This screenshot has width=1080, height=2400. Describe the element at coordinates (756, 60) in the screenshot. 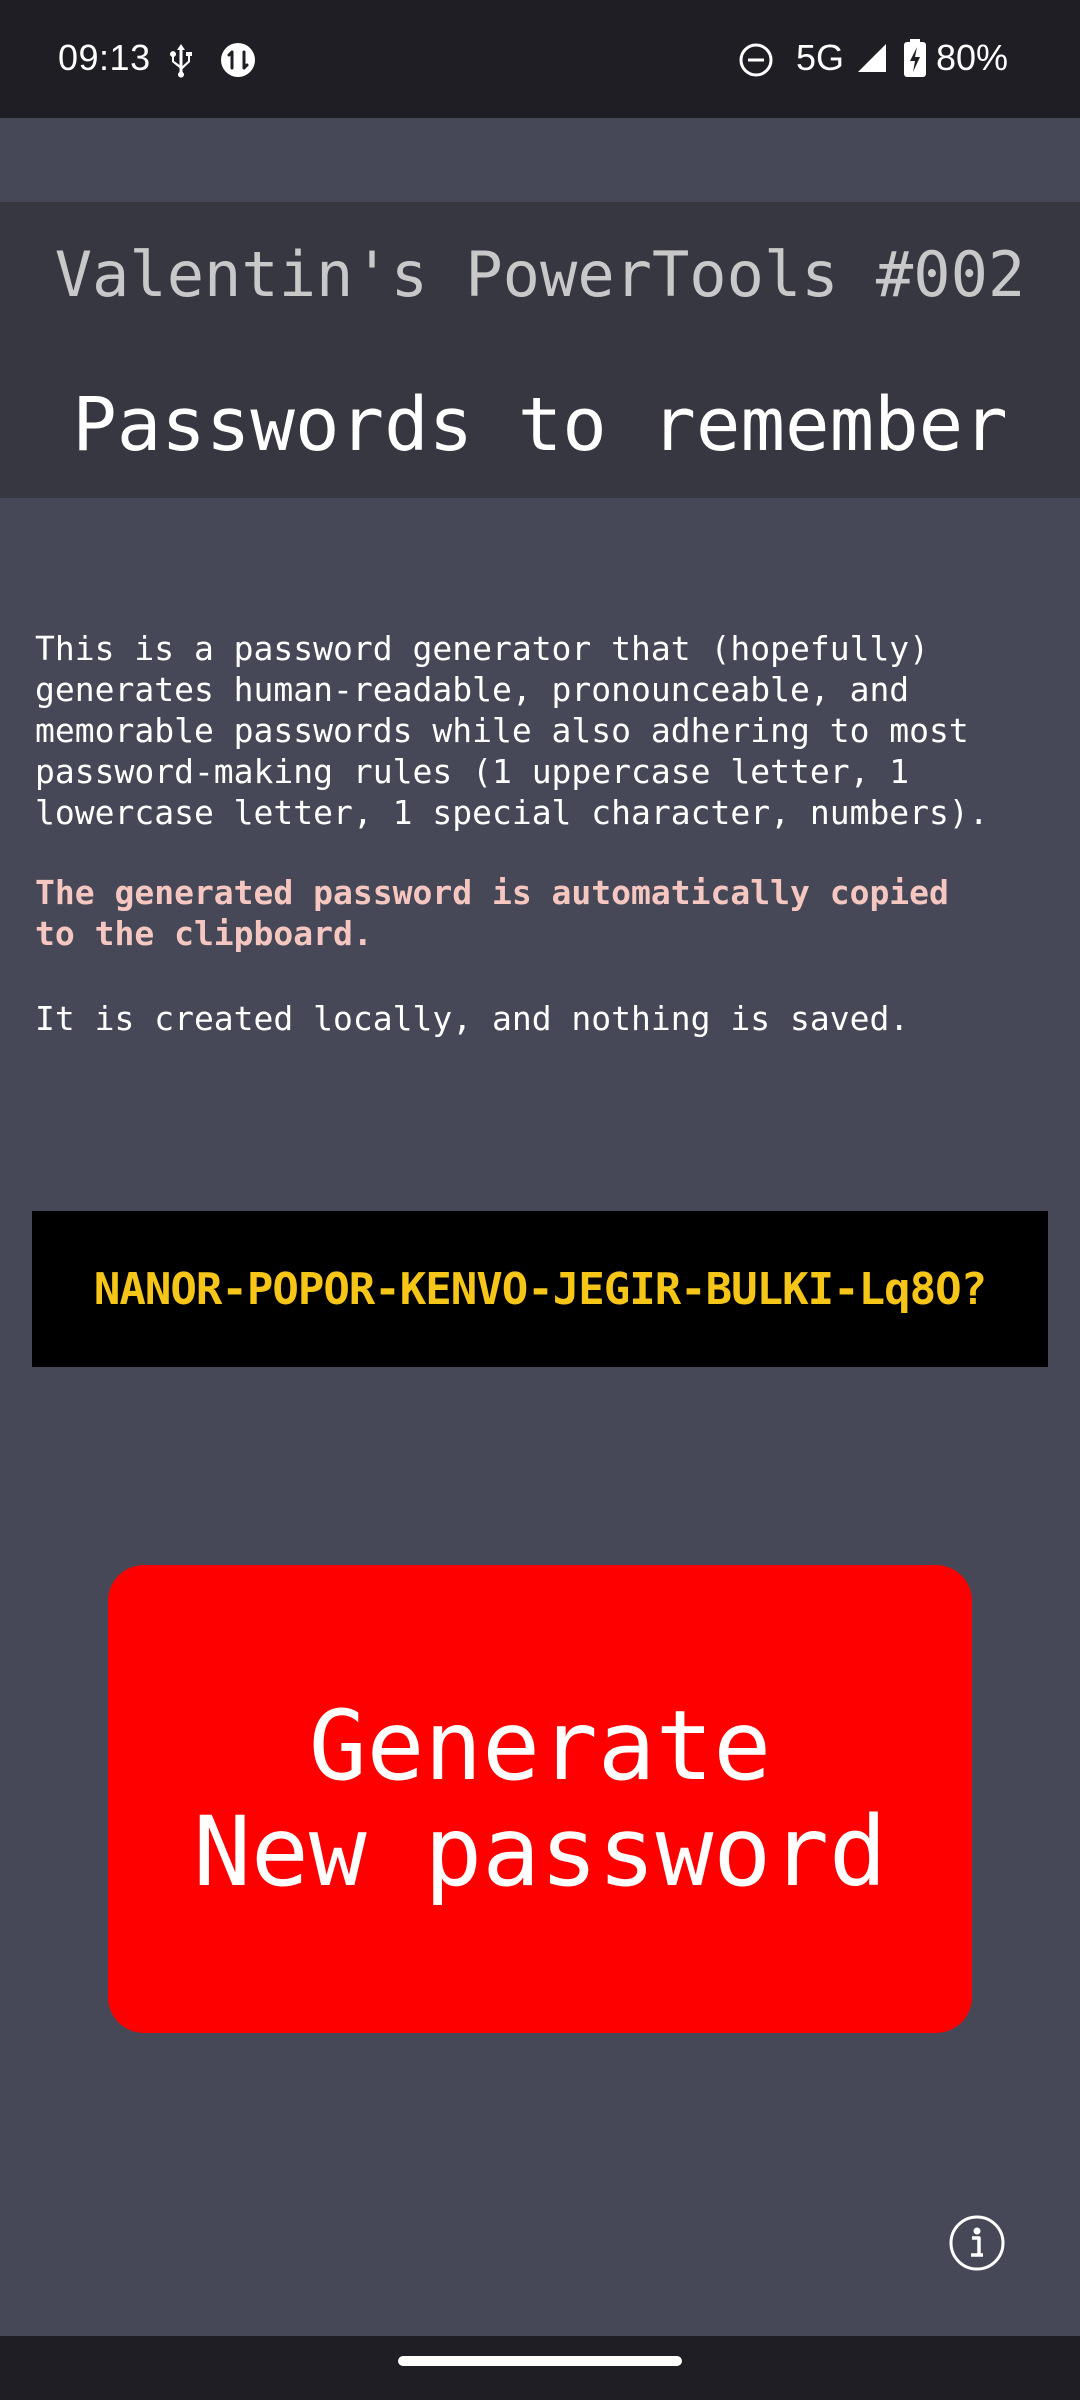

I see `do-not-disturb-icon` at that location.